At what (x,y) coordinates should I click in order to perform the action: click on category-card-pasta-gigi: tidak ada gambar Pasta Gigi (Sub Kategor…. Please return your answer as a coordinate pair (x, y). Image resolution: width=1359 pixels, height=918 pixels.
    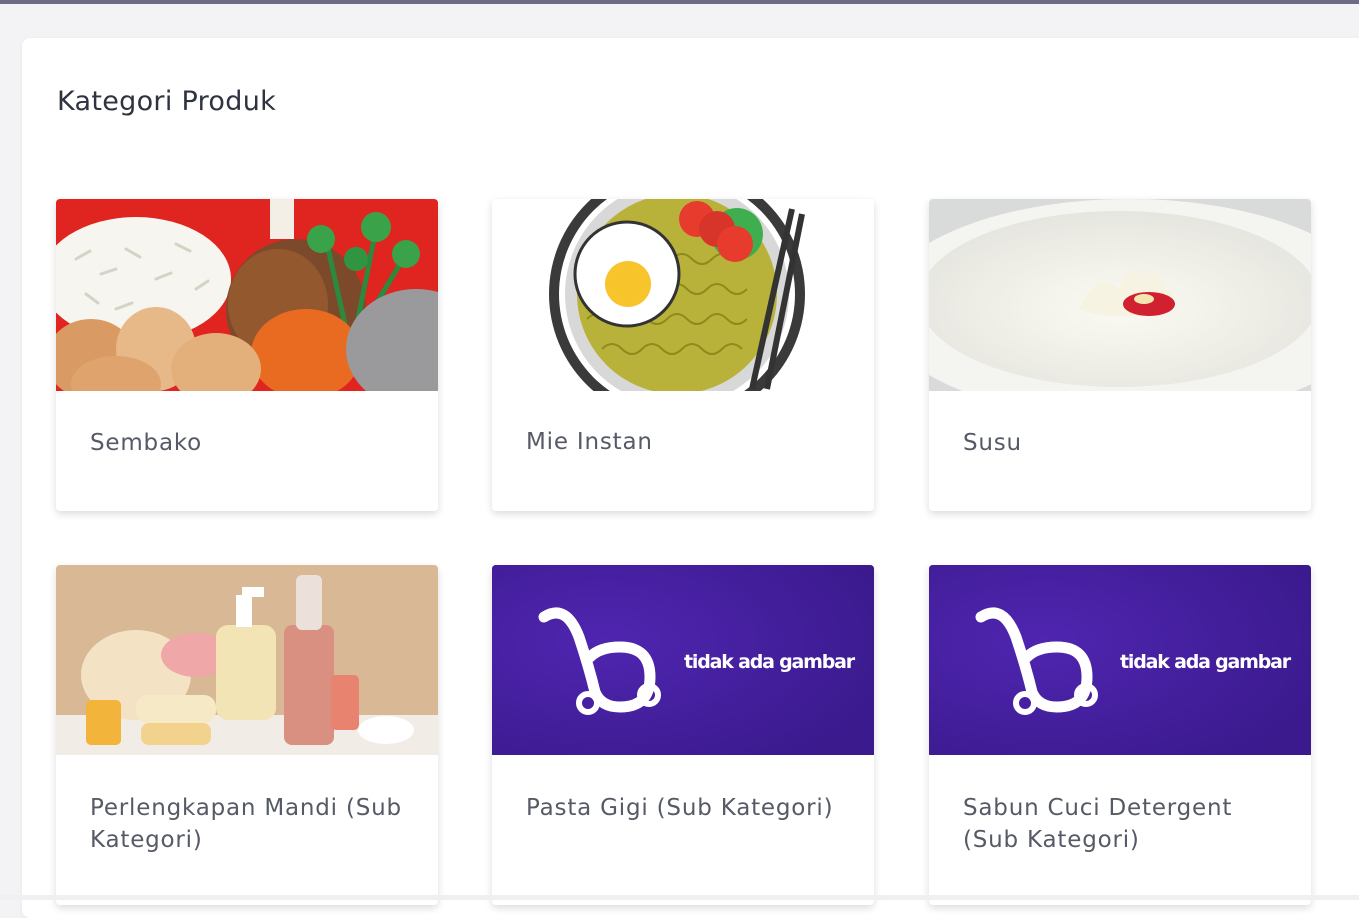
    Looking at the image, I should click on (683, 735).